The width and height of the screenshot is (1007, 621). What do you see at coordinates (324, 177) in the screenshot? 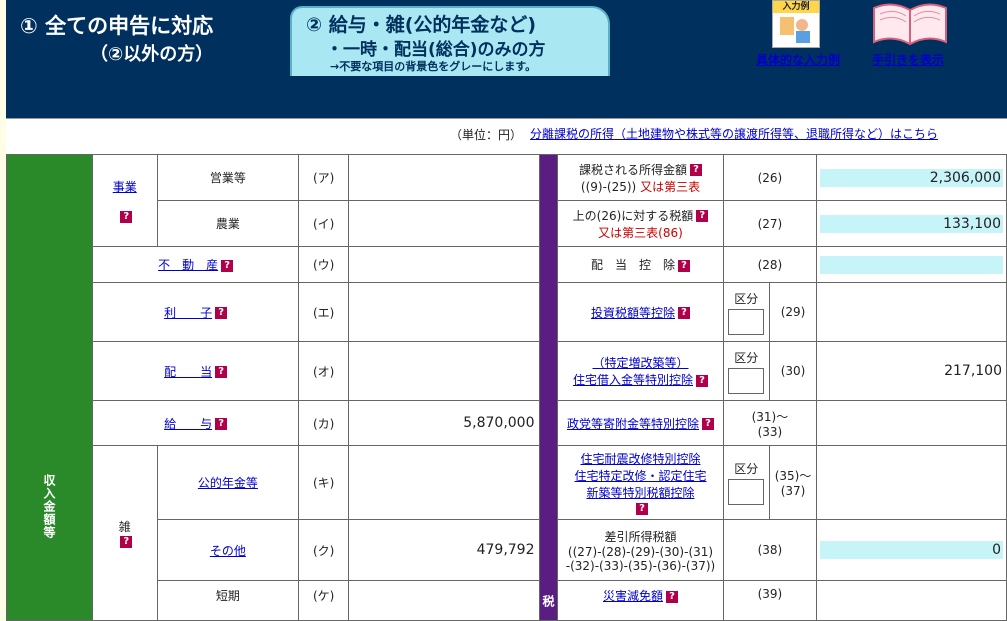
I see `eigyo-code: (ア)` at bounding box center [324, 177].